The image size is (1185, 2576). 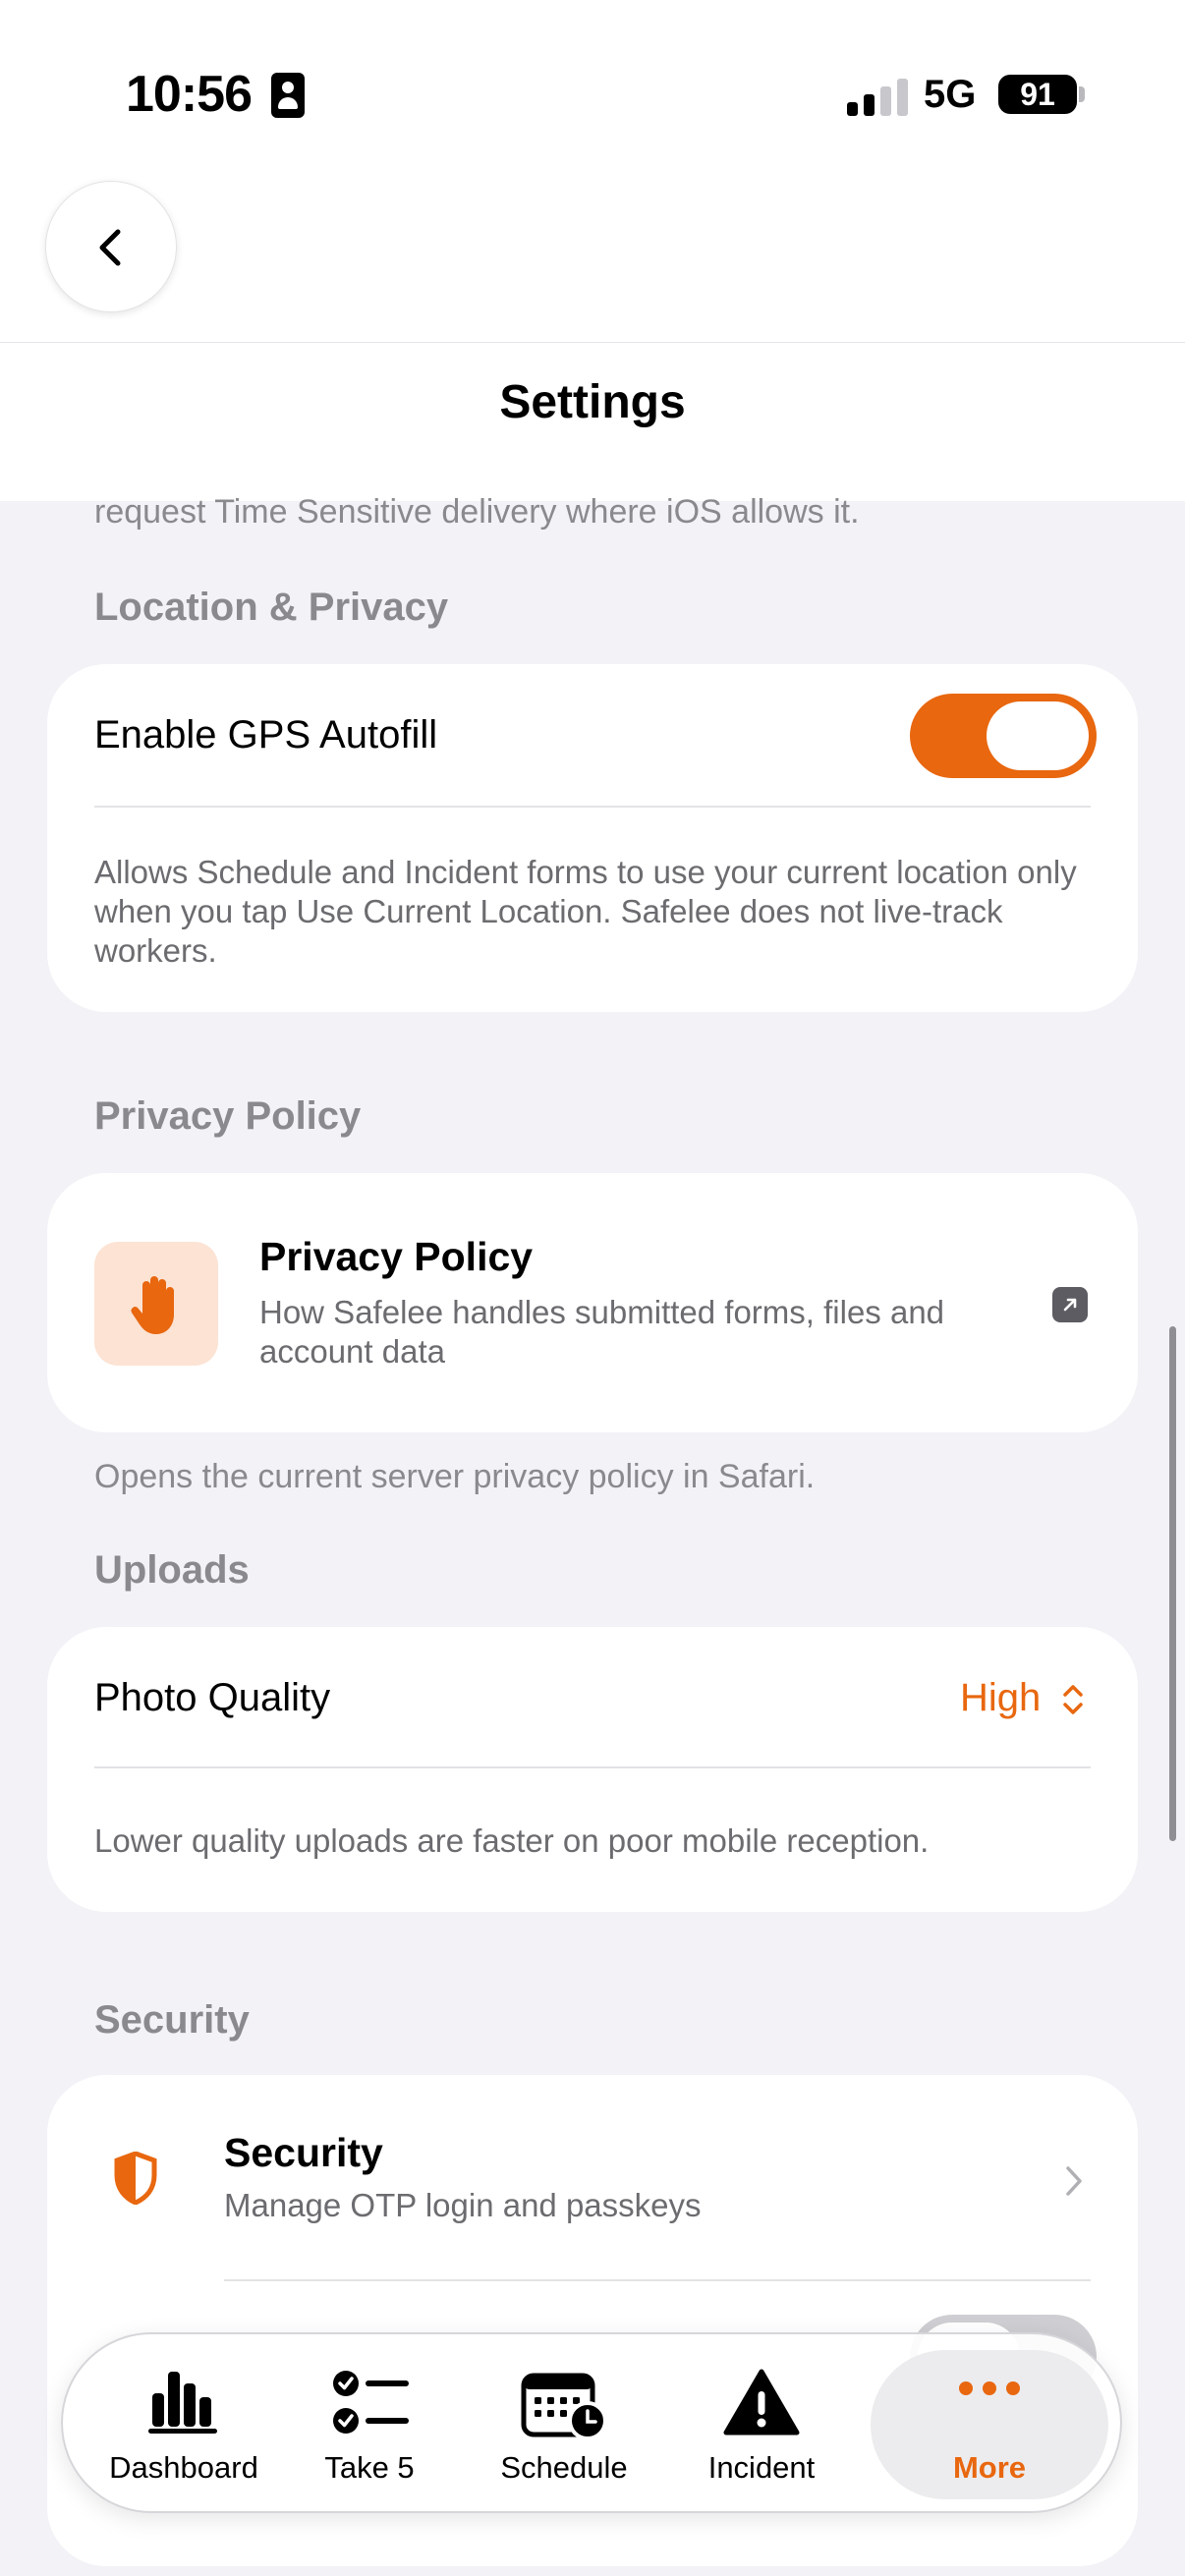 I want to click on bar-chart-icon, so click(x=183, y=2403).